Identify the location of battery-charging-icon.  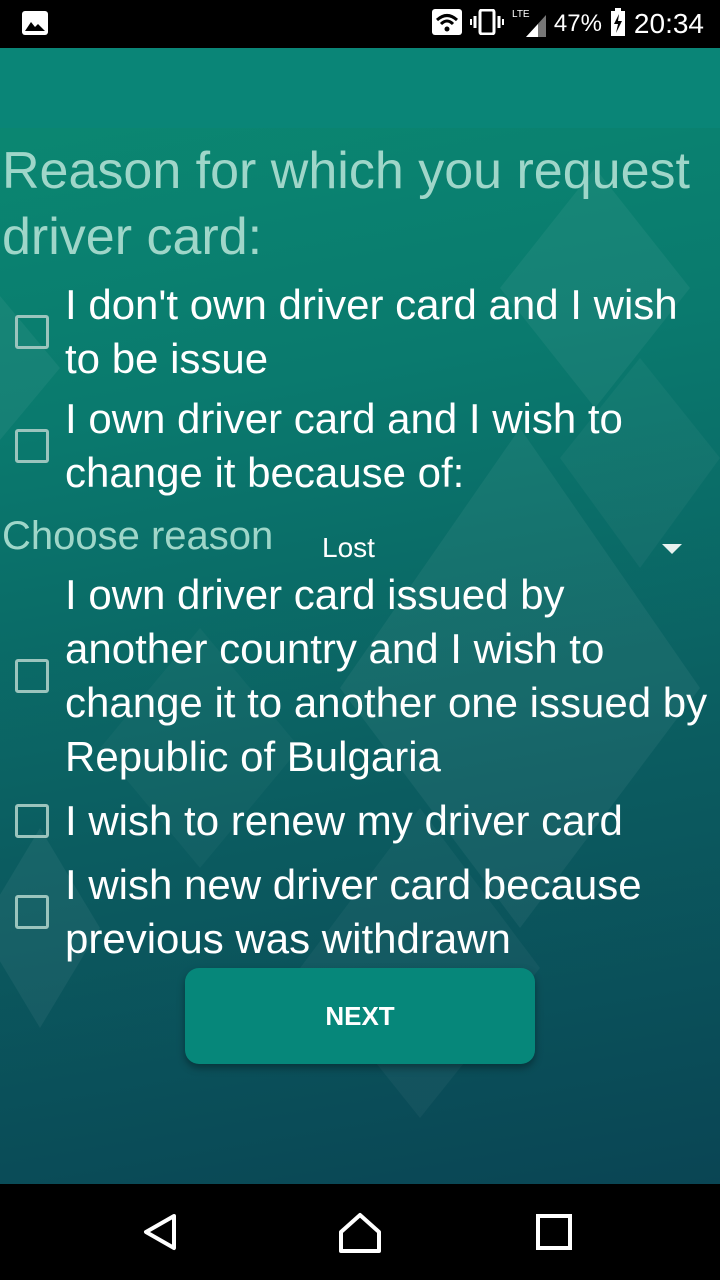
(618, 24).